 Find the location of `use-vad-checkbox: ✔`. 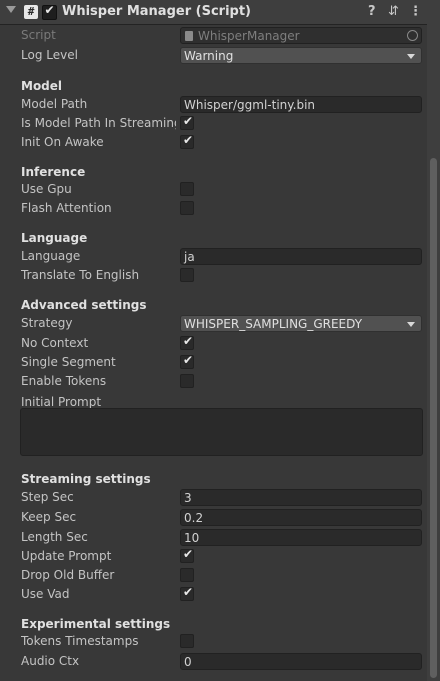

use-vad-checkbox: ✔ is located at coordinates (187, 593).